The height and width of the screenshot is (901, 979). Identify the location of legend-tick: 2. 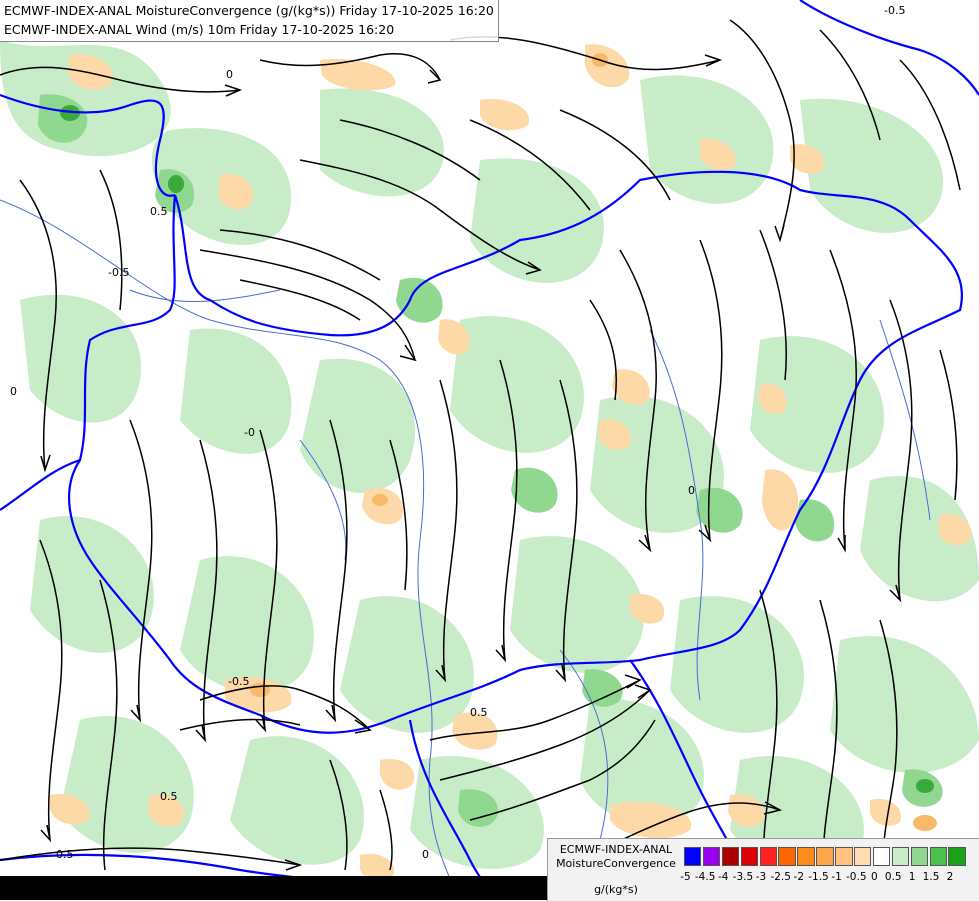
(950, 877).